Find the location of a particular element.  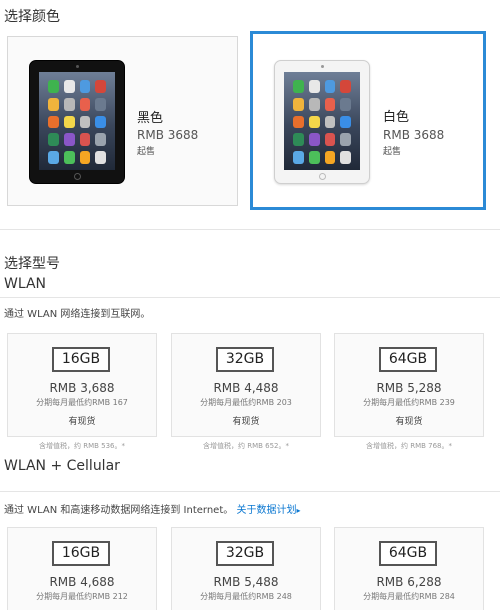

chevron-right-icon: ▸ is located at coordinates (298, 510).